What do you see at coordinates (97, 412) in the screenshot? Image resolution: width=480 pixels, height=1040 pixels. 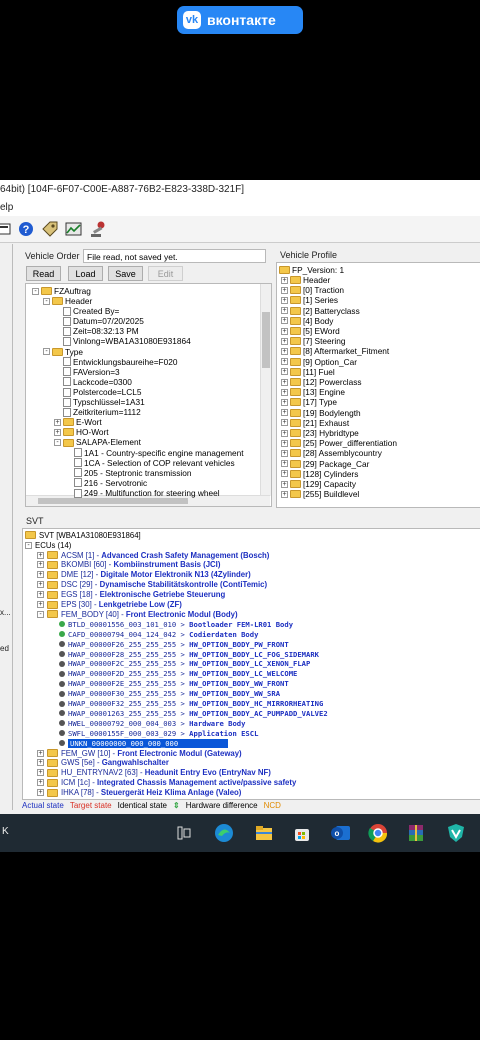 I see `tree-node: Zeitkriterium=1112` at bounding box center [97, 412].